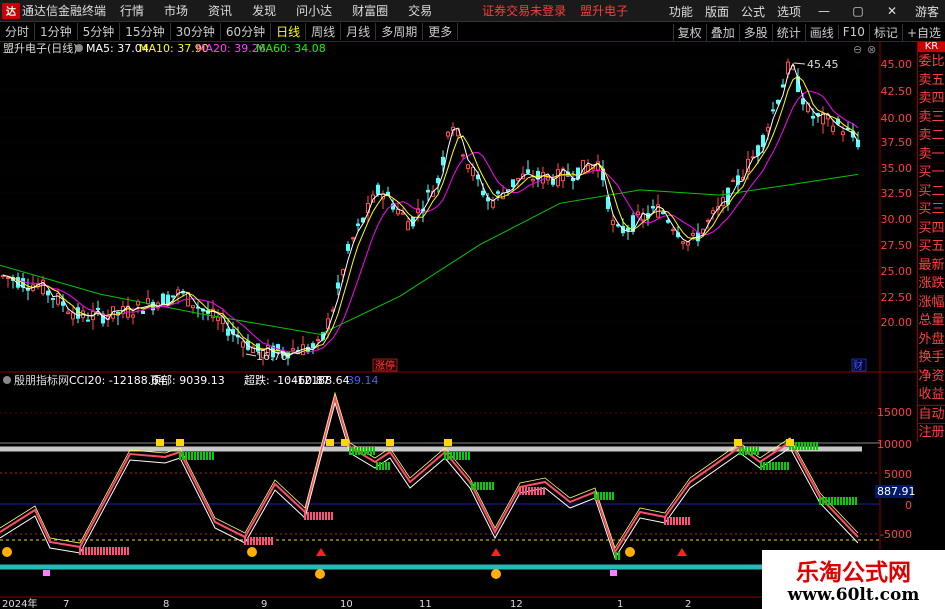  I want to click on side-item-register: 注册, so click(931, 431).